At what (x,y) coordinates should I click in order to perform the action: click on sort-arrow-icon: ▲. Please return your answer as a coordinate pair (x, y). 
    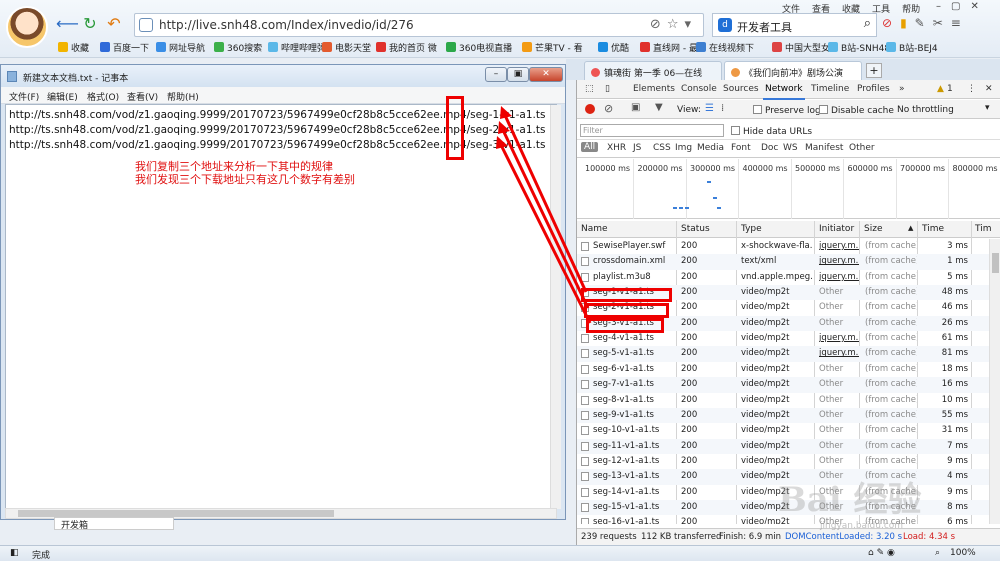
    Looking at the image, I should click on (910, 228).